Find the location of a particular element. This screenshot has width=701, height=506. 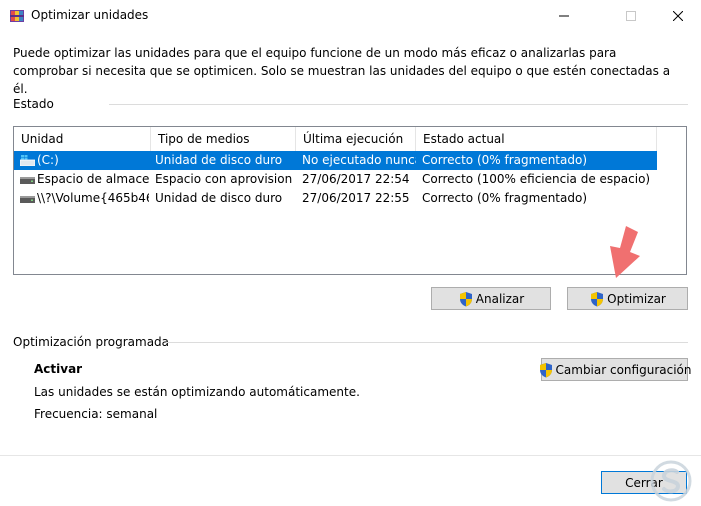

change-settings-button: Cambiar configuración is located at coordinates (615, 369).